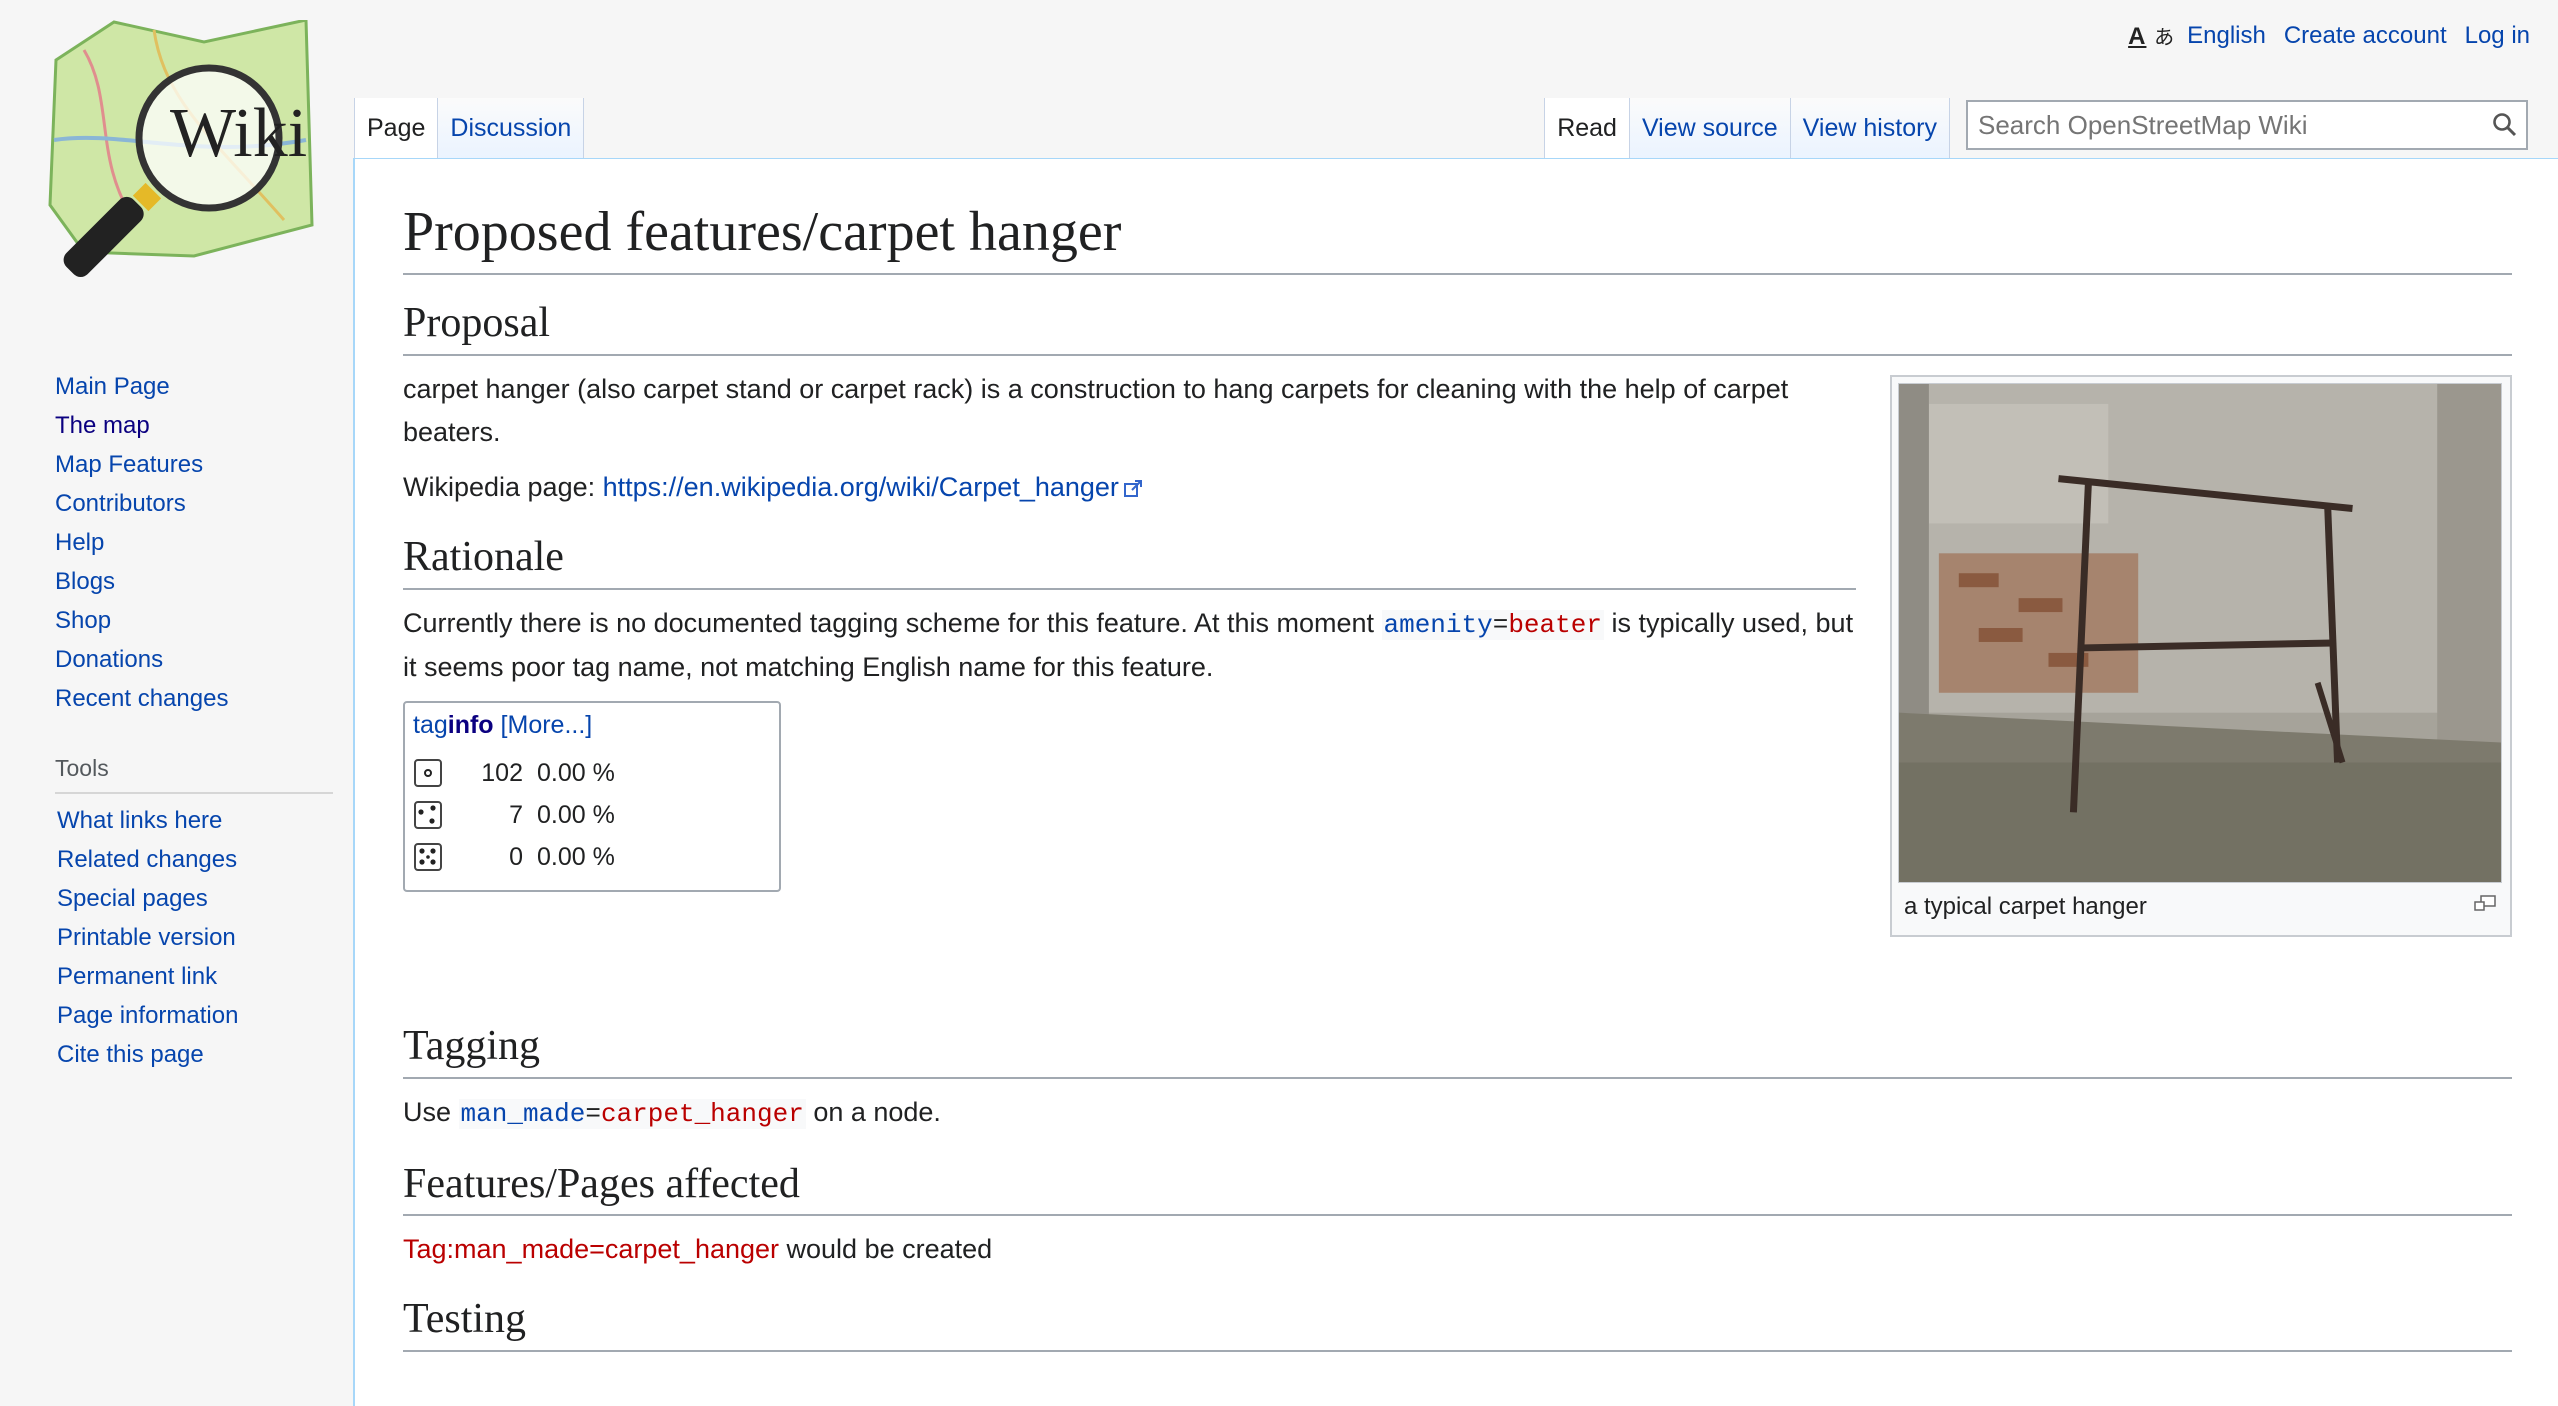  What do you see at coordinates (2201, 906) in the screenshot?
I see `thumbnail-caption: a typical carpet hanger` at bounding box center [2201, 906].